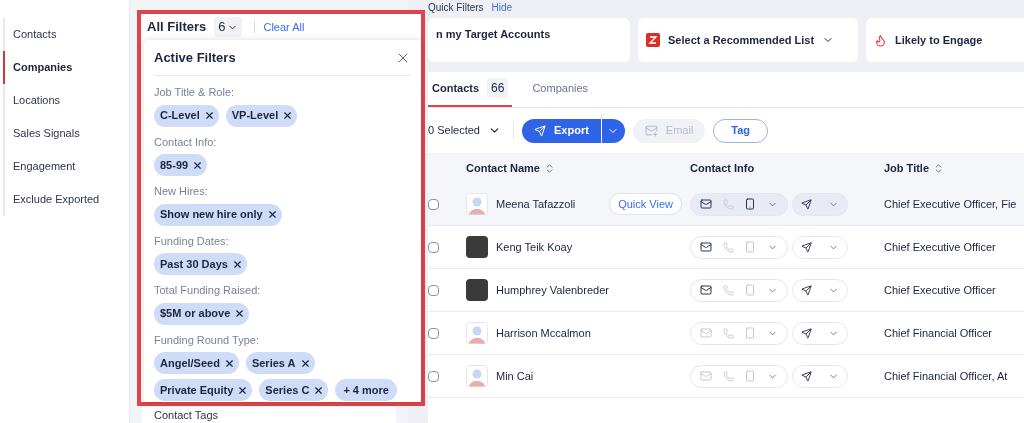  Describe the element at coordinates (653, 40) in the screenshot. I see `logo-icon` at that location.